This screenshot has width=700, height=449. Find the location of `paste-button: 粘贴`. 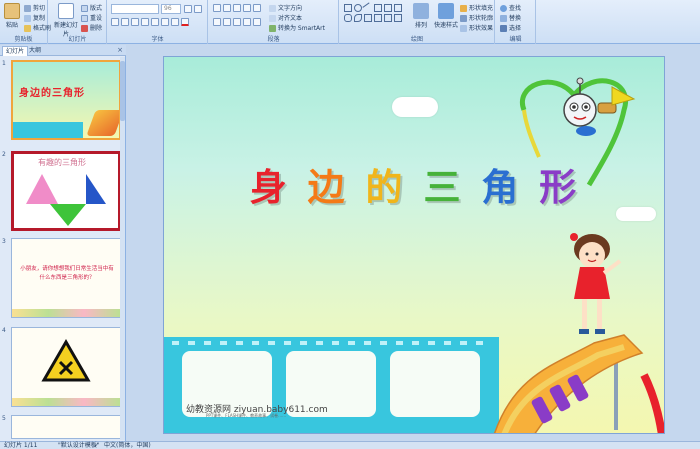

paste-button: 粘贴 is located at coordinates (12, 16).